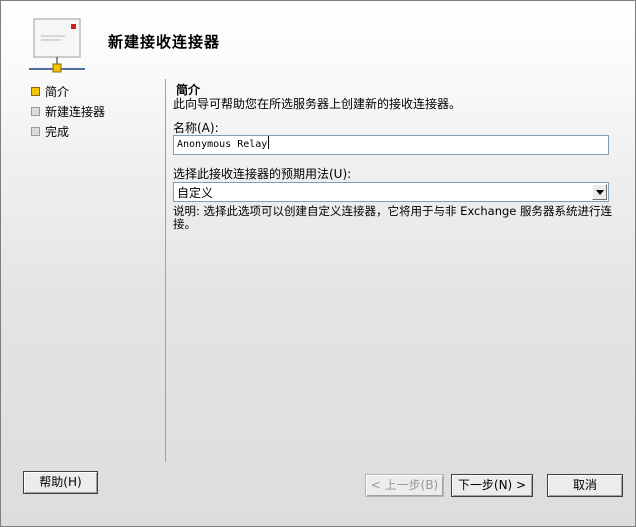 Image resolution: width=636 pixels, height=527 pixels. What do you see at coordinates (165, 270) in the screenshot?
I see `step-divider` at bounding box center [165, 270].